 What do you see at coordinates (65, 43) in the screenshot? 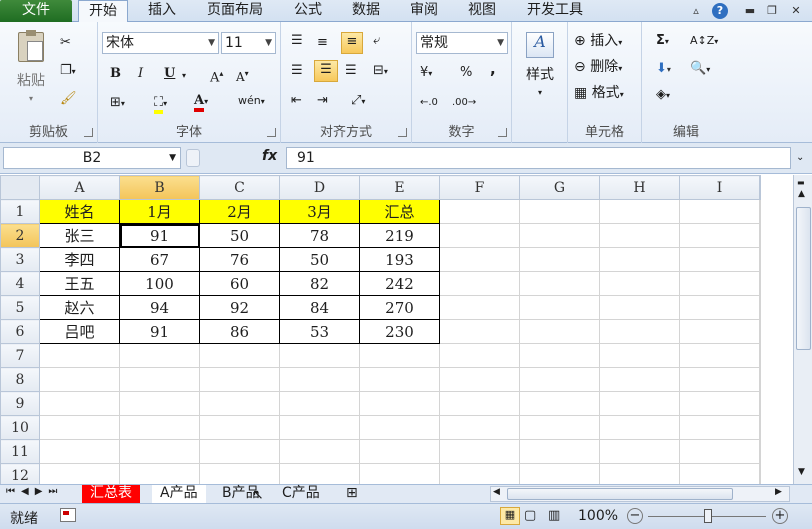
I see `cut-icon: ✂` at bounding box center [65, 43].